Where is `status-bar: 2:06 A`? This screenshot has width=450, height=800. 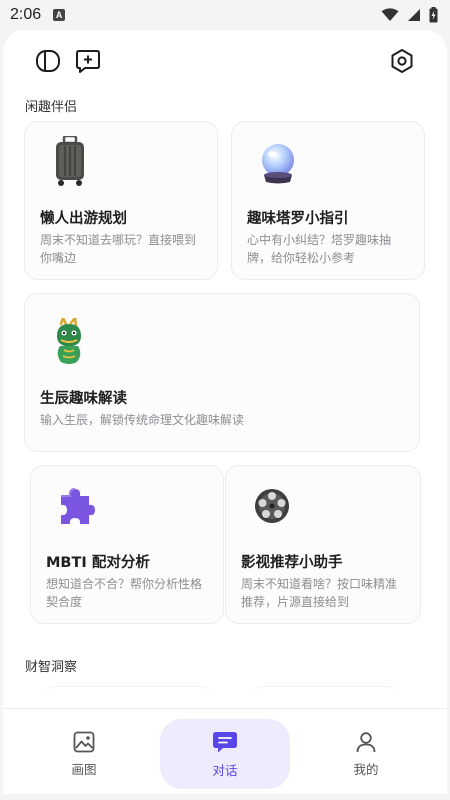
status-bar: 2:06 A is located at coordinates (225, 15).